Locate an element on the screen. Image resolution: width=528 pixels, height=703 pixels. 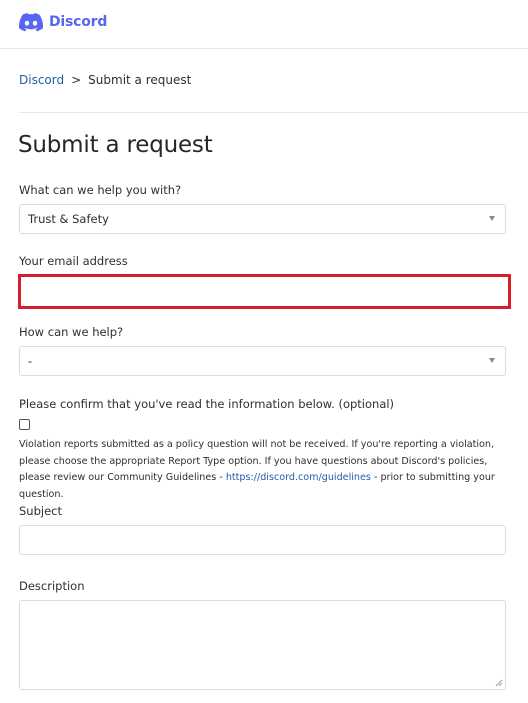
logo-text: Discord is located at coordinates (78, 22).